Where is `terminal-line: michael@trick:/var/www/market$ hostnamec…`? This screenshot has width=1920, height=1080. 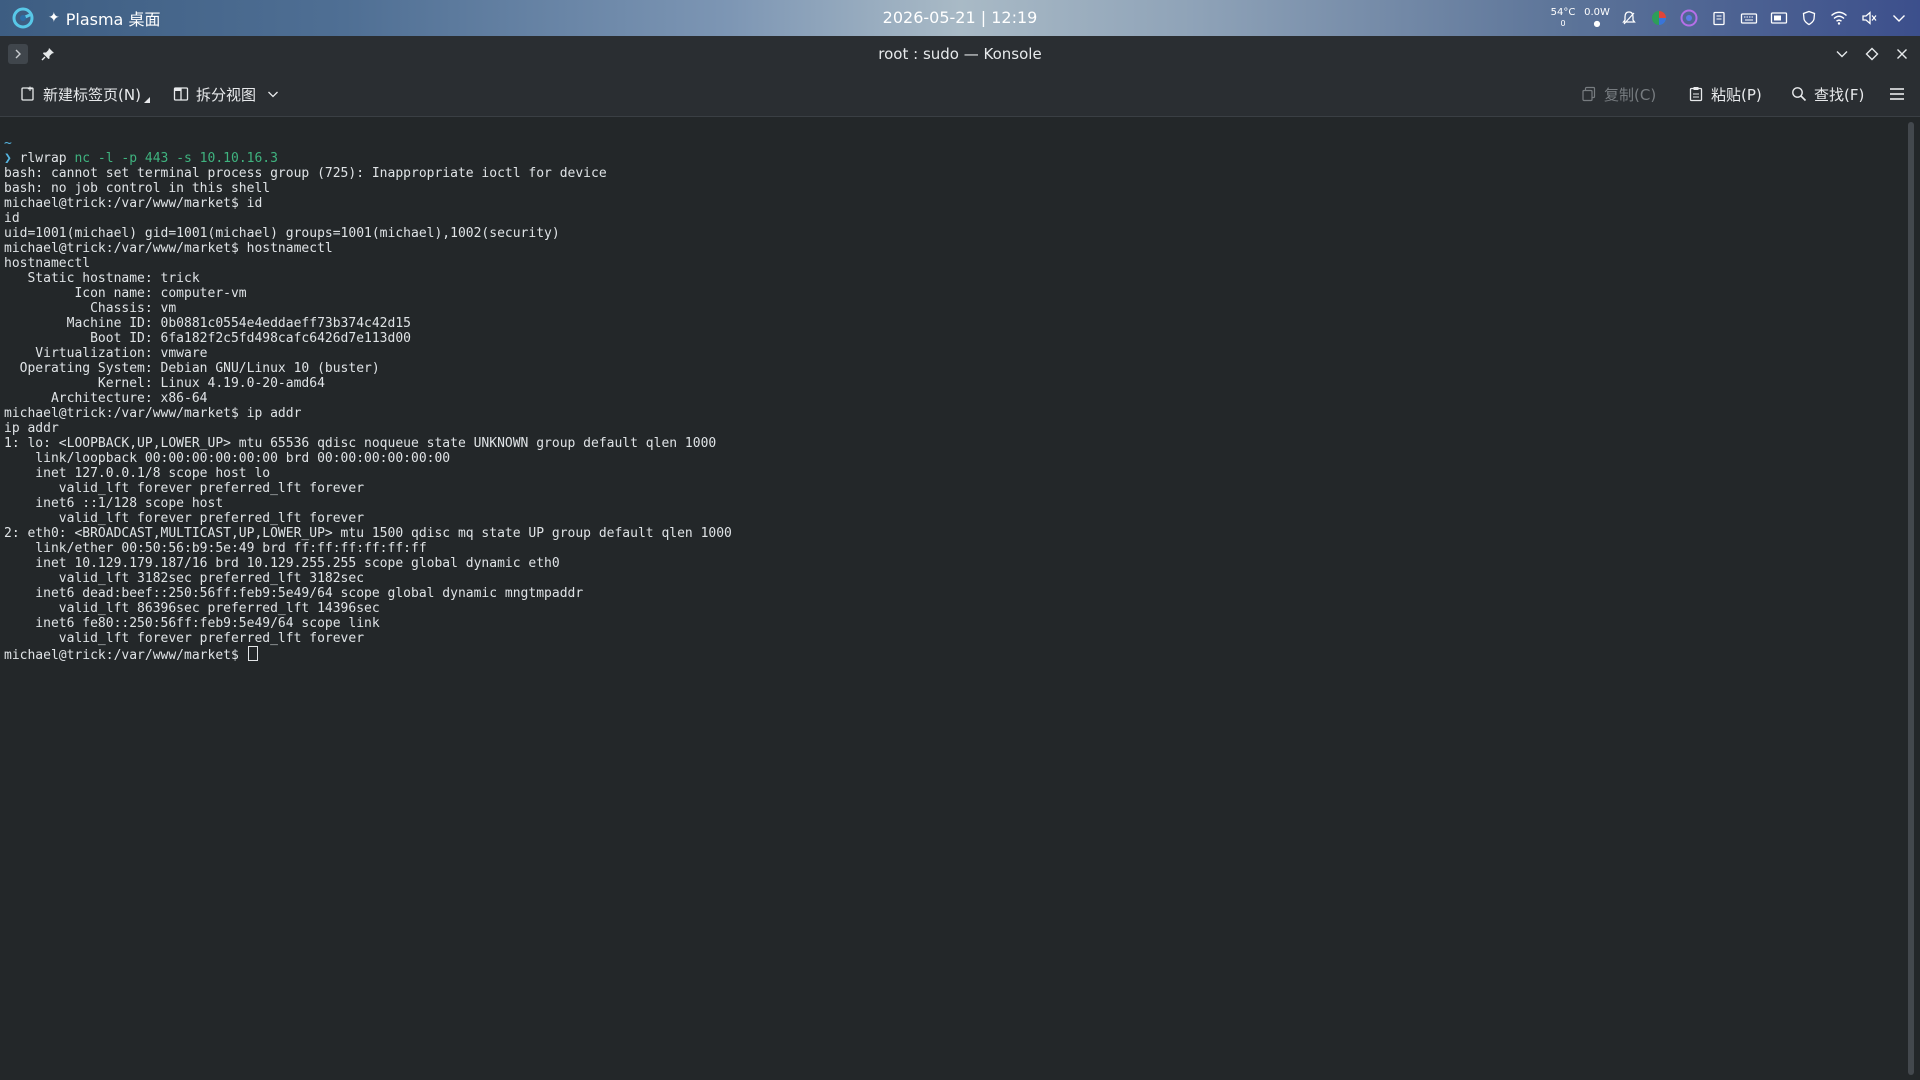
terminal-line: michael@trick:/var/www/market$ hostnamec… is located at coordinates (168, 248).